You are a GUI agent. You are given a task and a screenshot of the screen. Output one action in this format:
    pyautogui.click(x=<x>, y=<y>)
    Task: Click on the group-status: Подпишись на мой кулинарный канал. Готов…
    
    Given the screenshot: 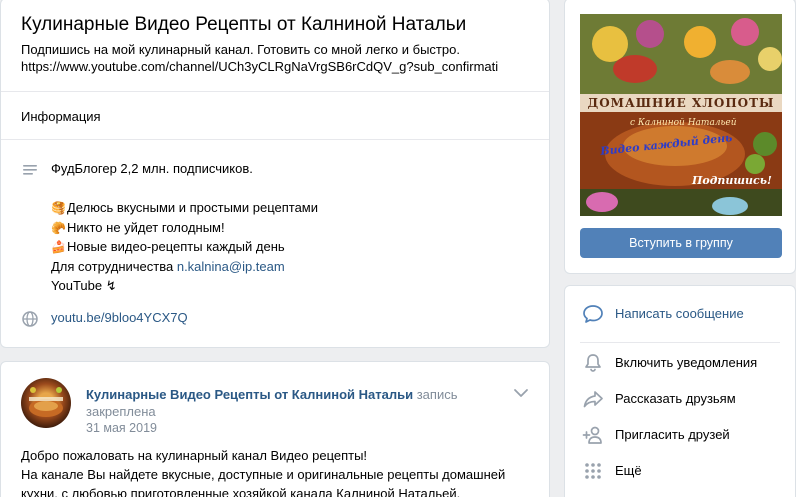 What is the action you would take?
    pyautogui.click(x=276, y=58)
    